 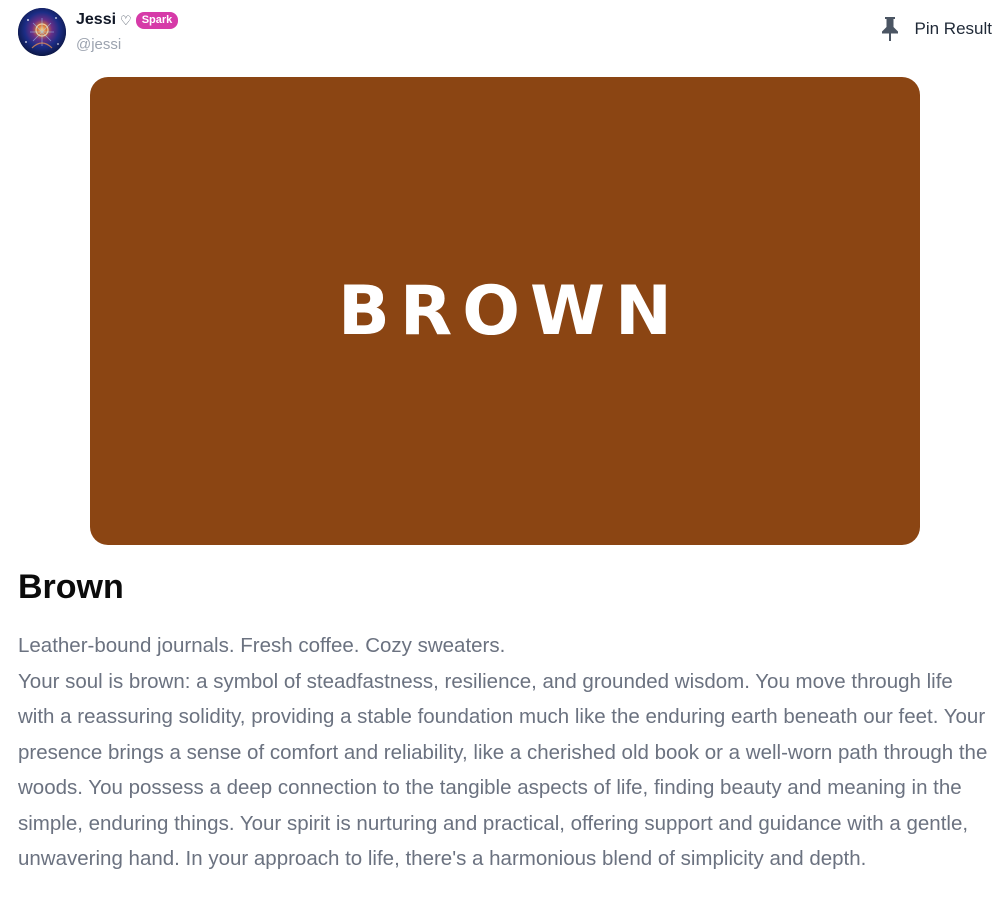 I want to click on avatar, so click(x=42, y=32).